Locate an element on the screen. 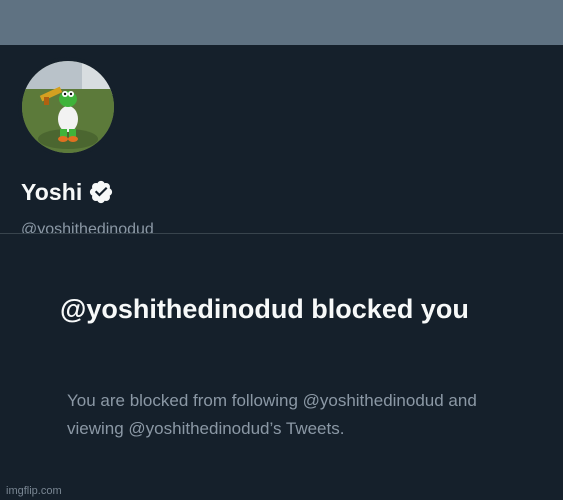 The width and height of the screenshot is (563, 500). blocked-title: @yoshithedinodud blocked you is located at coordinates (264, 309).